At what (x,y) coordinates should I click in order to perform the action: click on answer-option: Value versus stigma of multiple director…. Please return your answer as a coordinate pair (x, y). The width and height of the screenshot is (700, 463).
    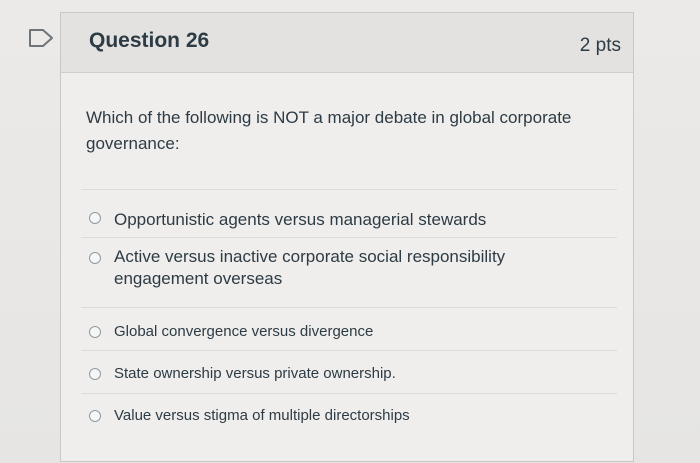
    Looking at the image, I should click on (349, 417).